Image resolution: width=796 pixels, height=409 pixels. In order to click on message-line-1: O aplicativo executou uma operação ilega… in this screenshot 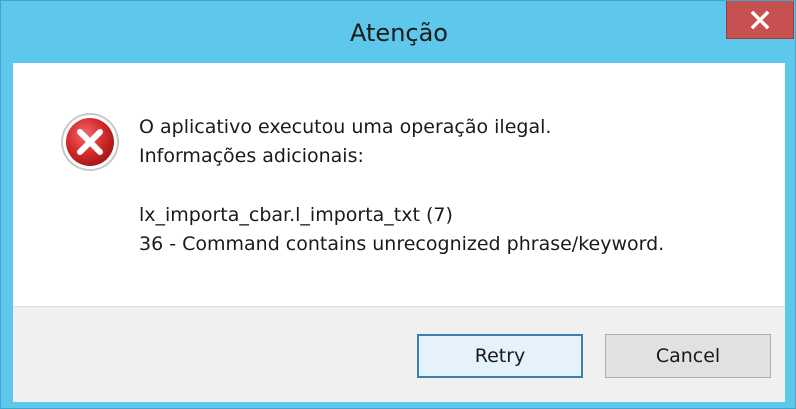, I will do `click(345, 127)`.